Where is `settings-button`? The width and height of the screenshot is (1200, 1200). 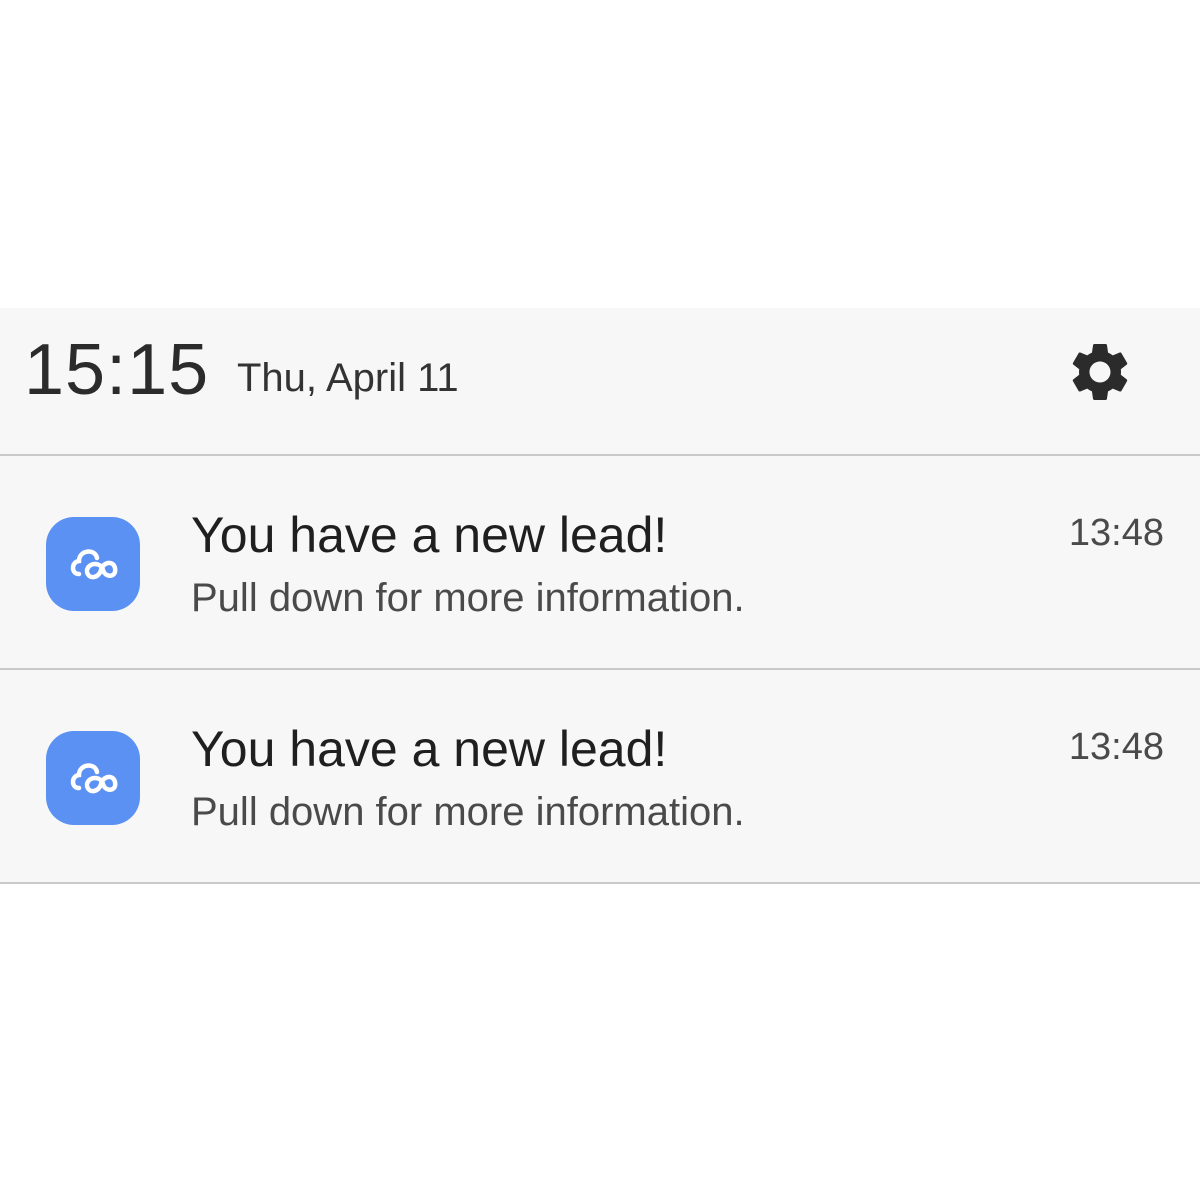 settings-button is located at coordinates (1100, 372).